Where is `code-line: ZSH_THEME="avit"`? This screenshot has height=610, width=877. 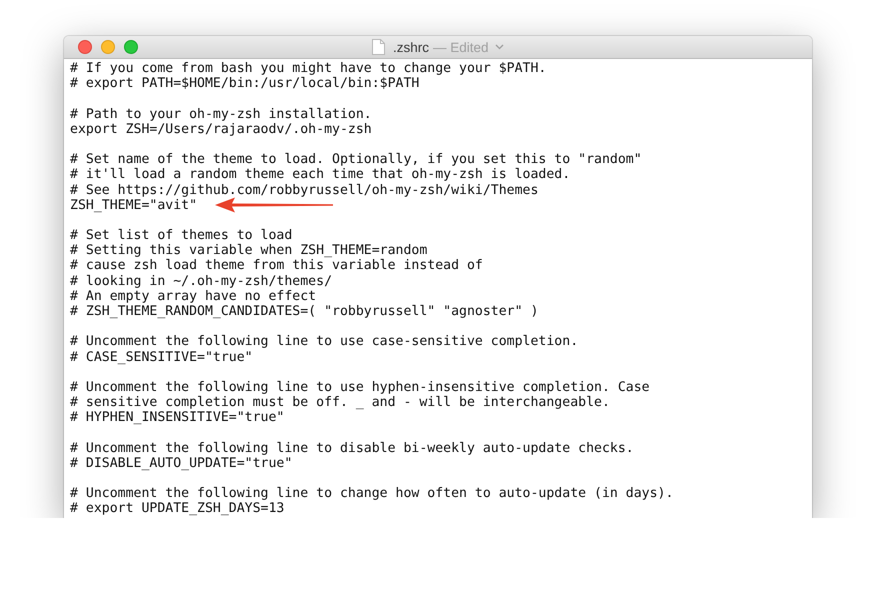 code-line: ZSH_THEME="avit" is located at coordinates (134, 205).